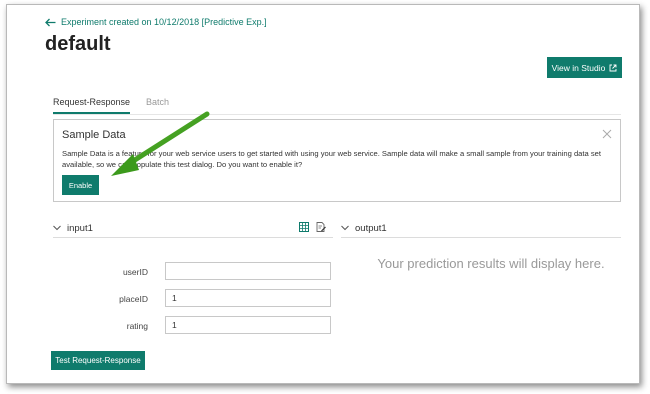 The image size is (650, 394). I want to click on test-request-response-button: Test Request-Response, so click(98, 360).